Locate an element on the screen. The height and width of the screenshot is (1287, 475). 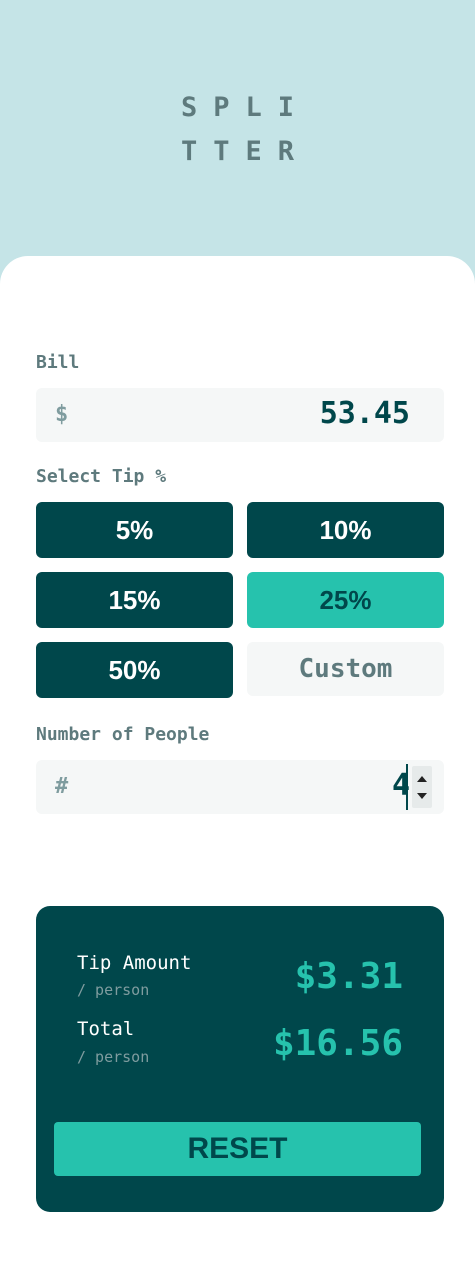
chevron-up-icon is located at coordinates (422, 779).